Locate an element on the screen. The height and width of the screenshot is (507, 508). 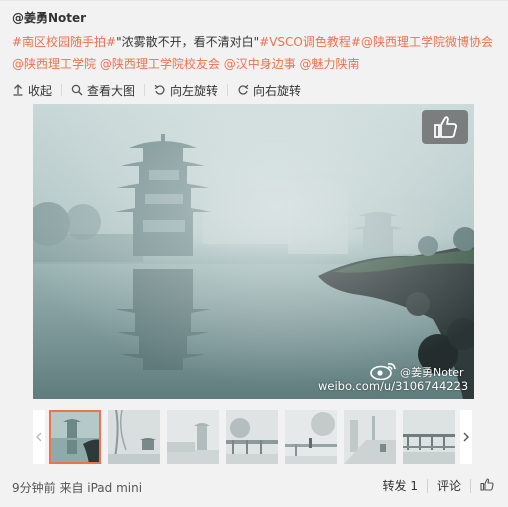
thumb-next-button is located at coordinates (466, 437).